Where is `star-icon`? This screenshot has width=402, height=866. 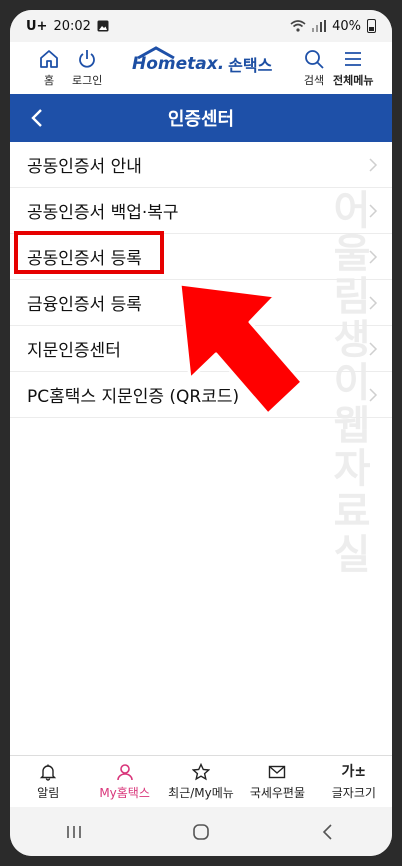 star-icon is located at coordinates (201, 771).